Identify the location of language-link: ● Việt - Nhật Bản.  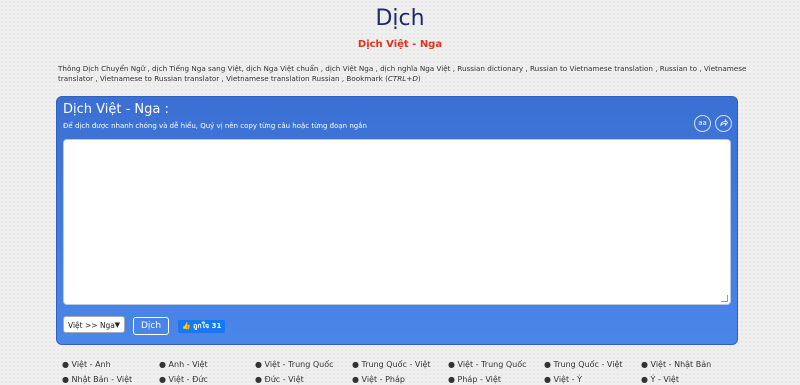
(676, 364).